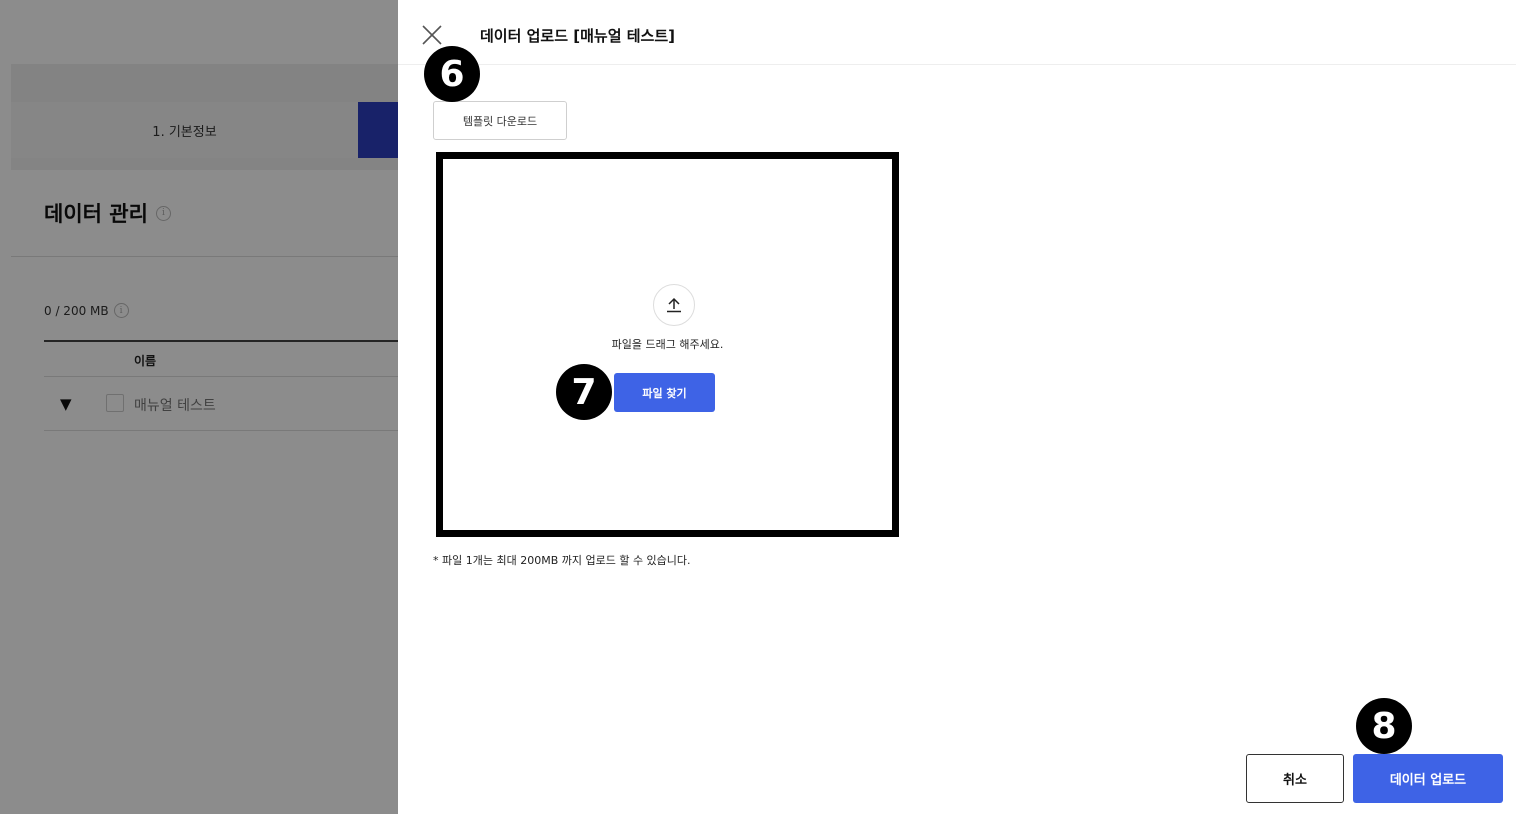 This screenshot has width=1516, height=814. Describe the element at coordinates (432, 35) in the screenshot. I see `close-icon` at that location.